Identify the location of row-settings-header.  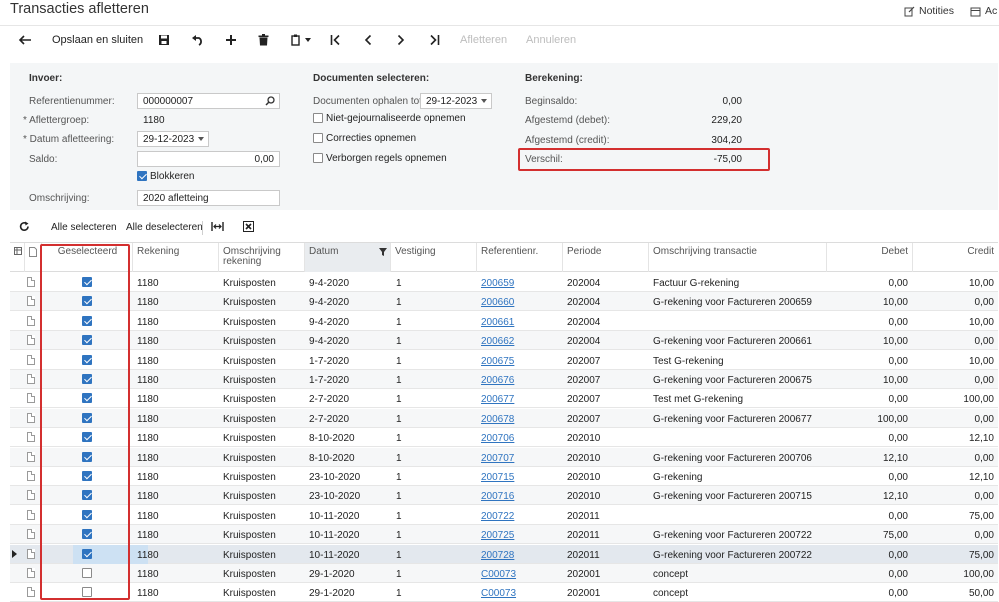
(17, 257).